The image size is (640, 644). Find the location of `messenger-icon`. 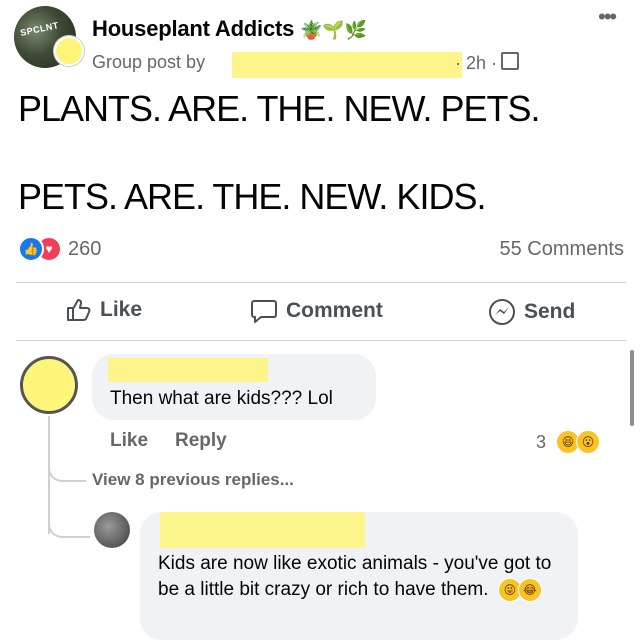

messenger-icon is located at coordinates (502, 312).